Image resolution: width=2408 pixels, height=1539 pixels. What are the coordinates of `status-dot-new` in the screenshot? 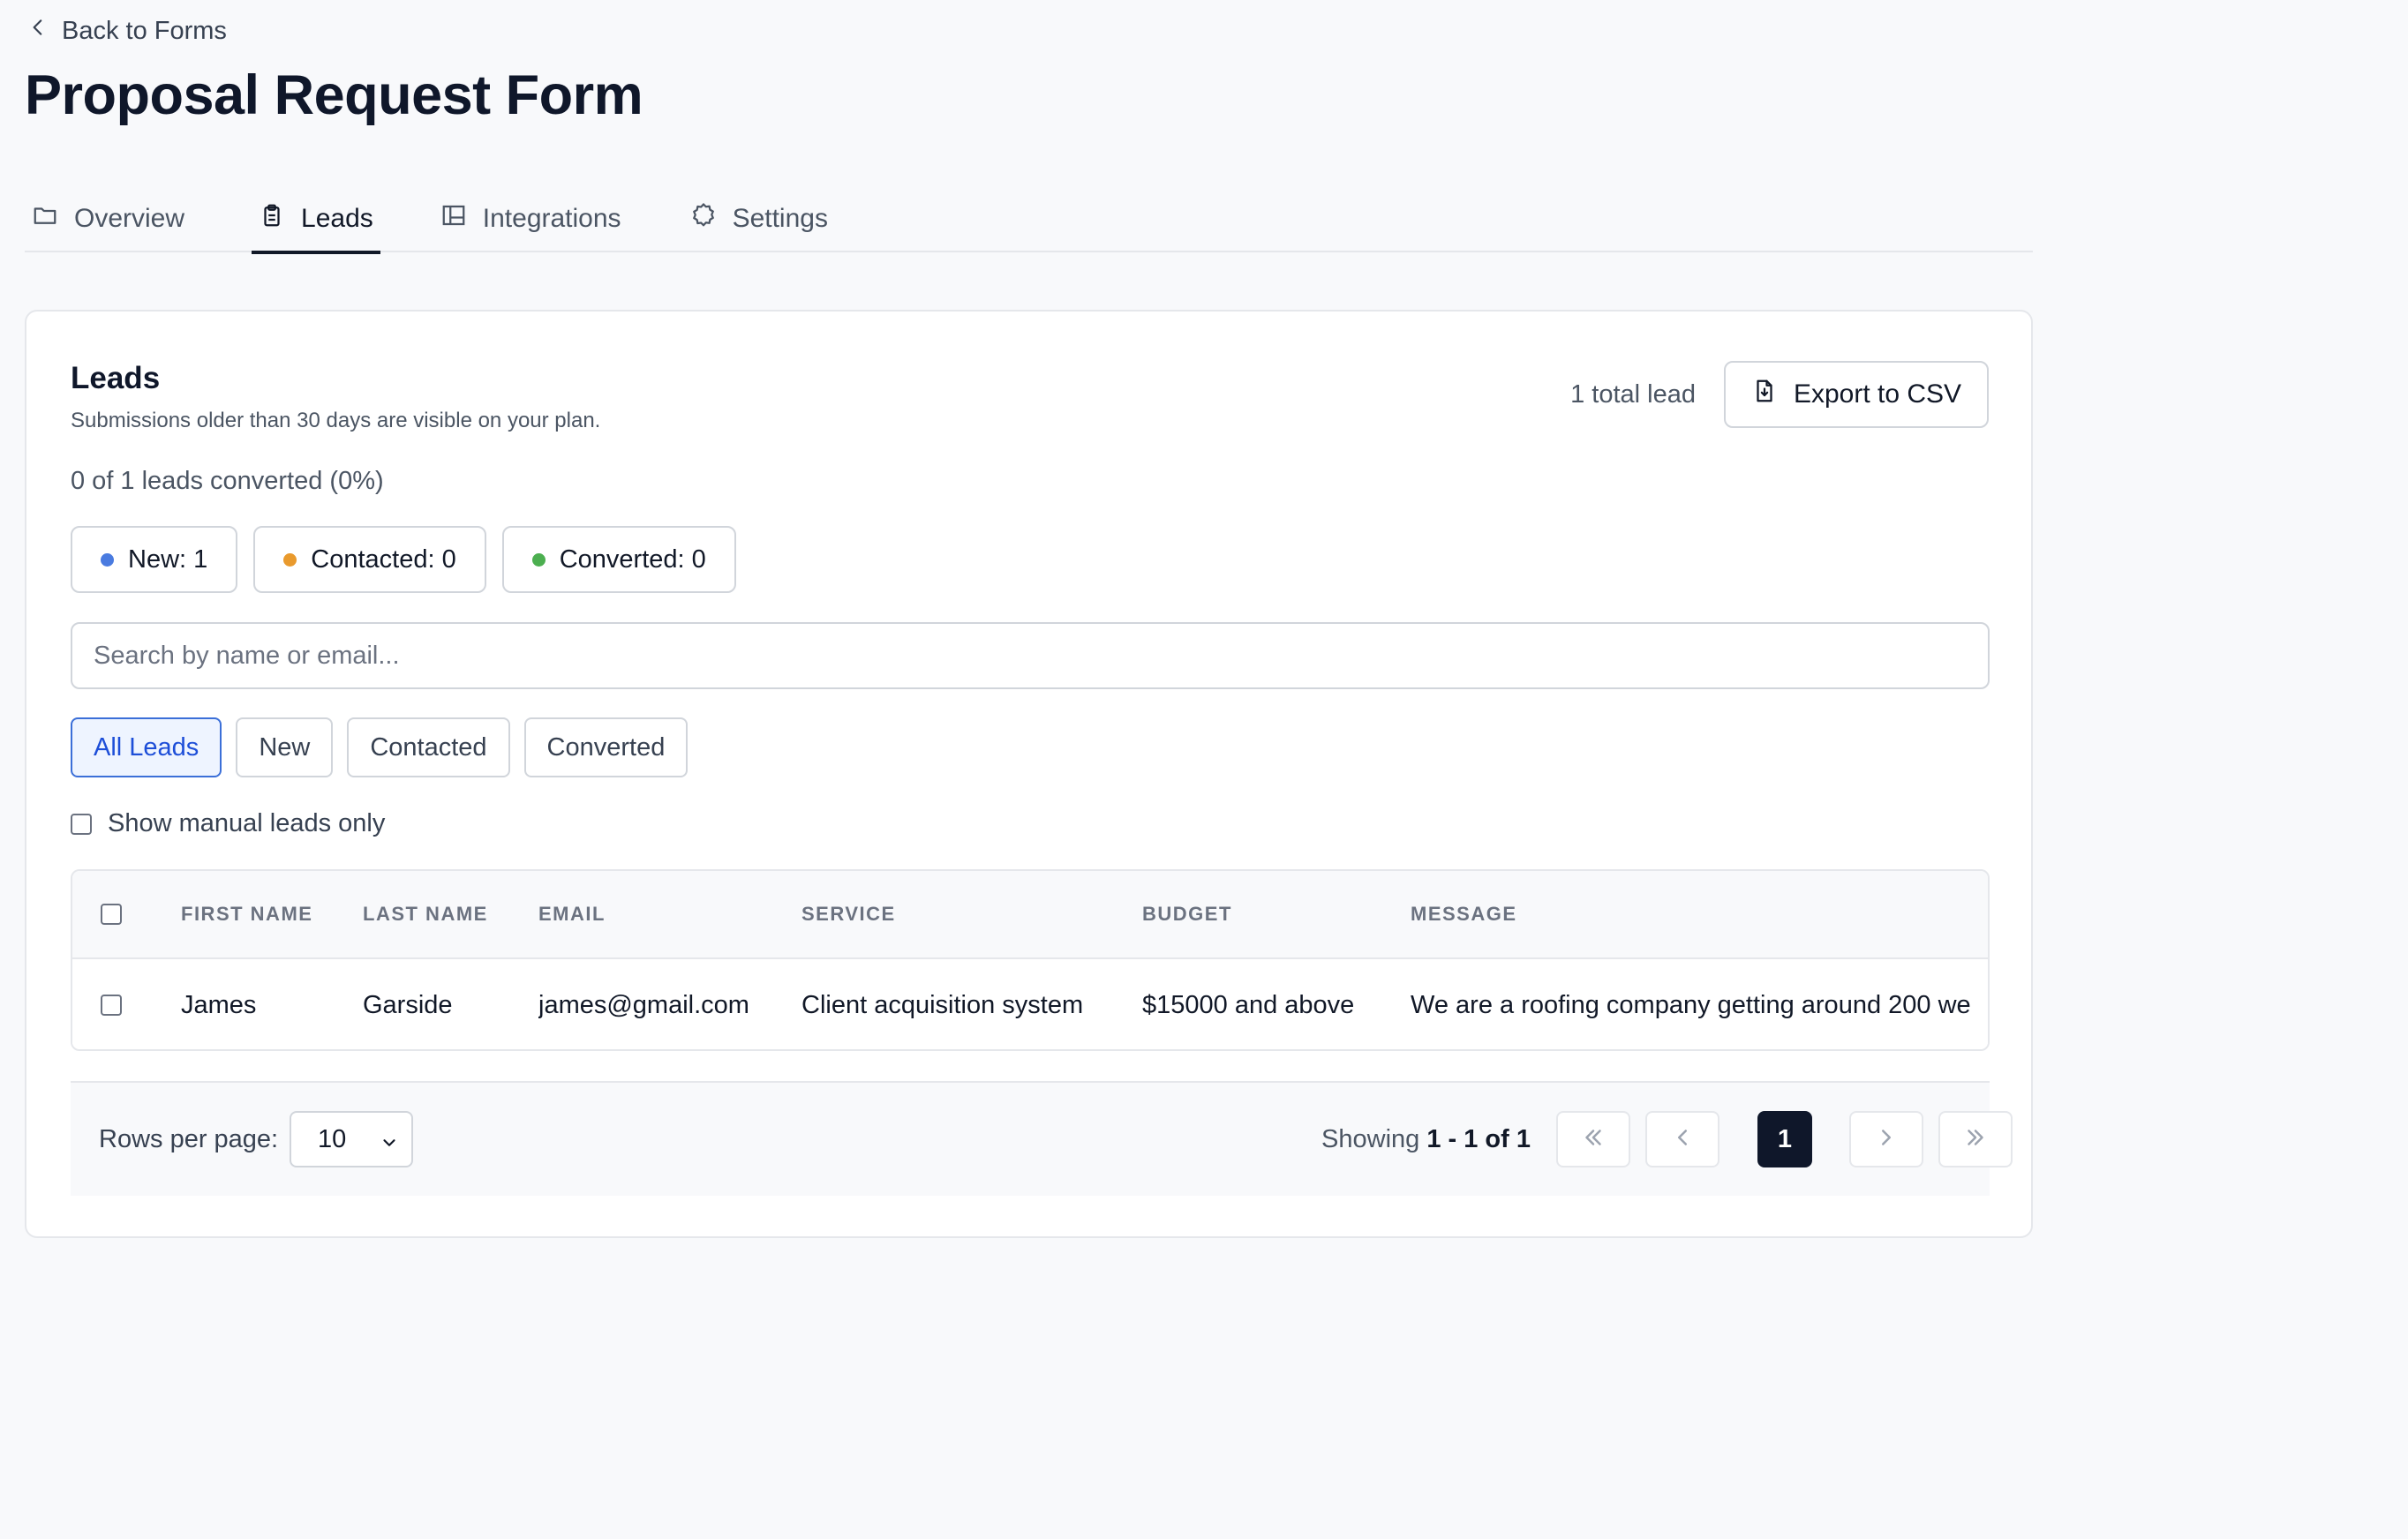 It's located at (107, 559).